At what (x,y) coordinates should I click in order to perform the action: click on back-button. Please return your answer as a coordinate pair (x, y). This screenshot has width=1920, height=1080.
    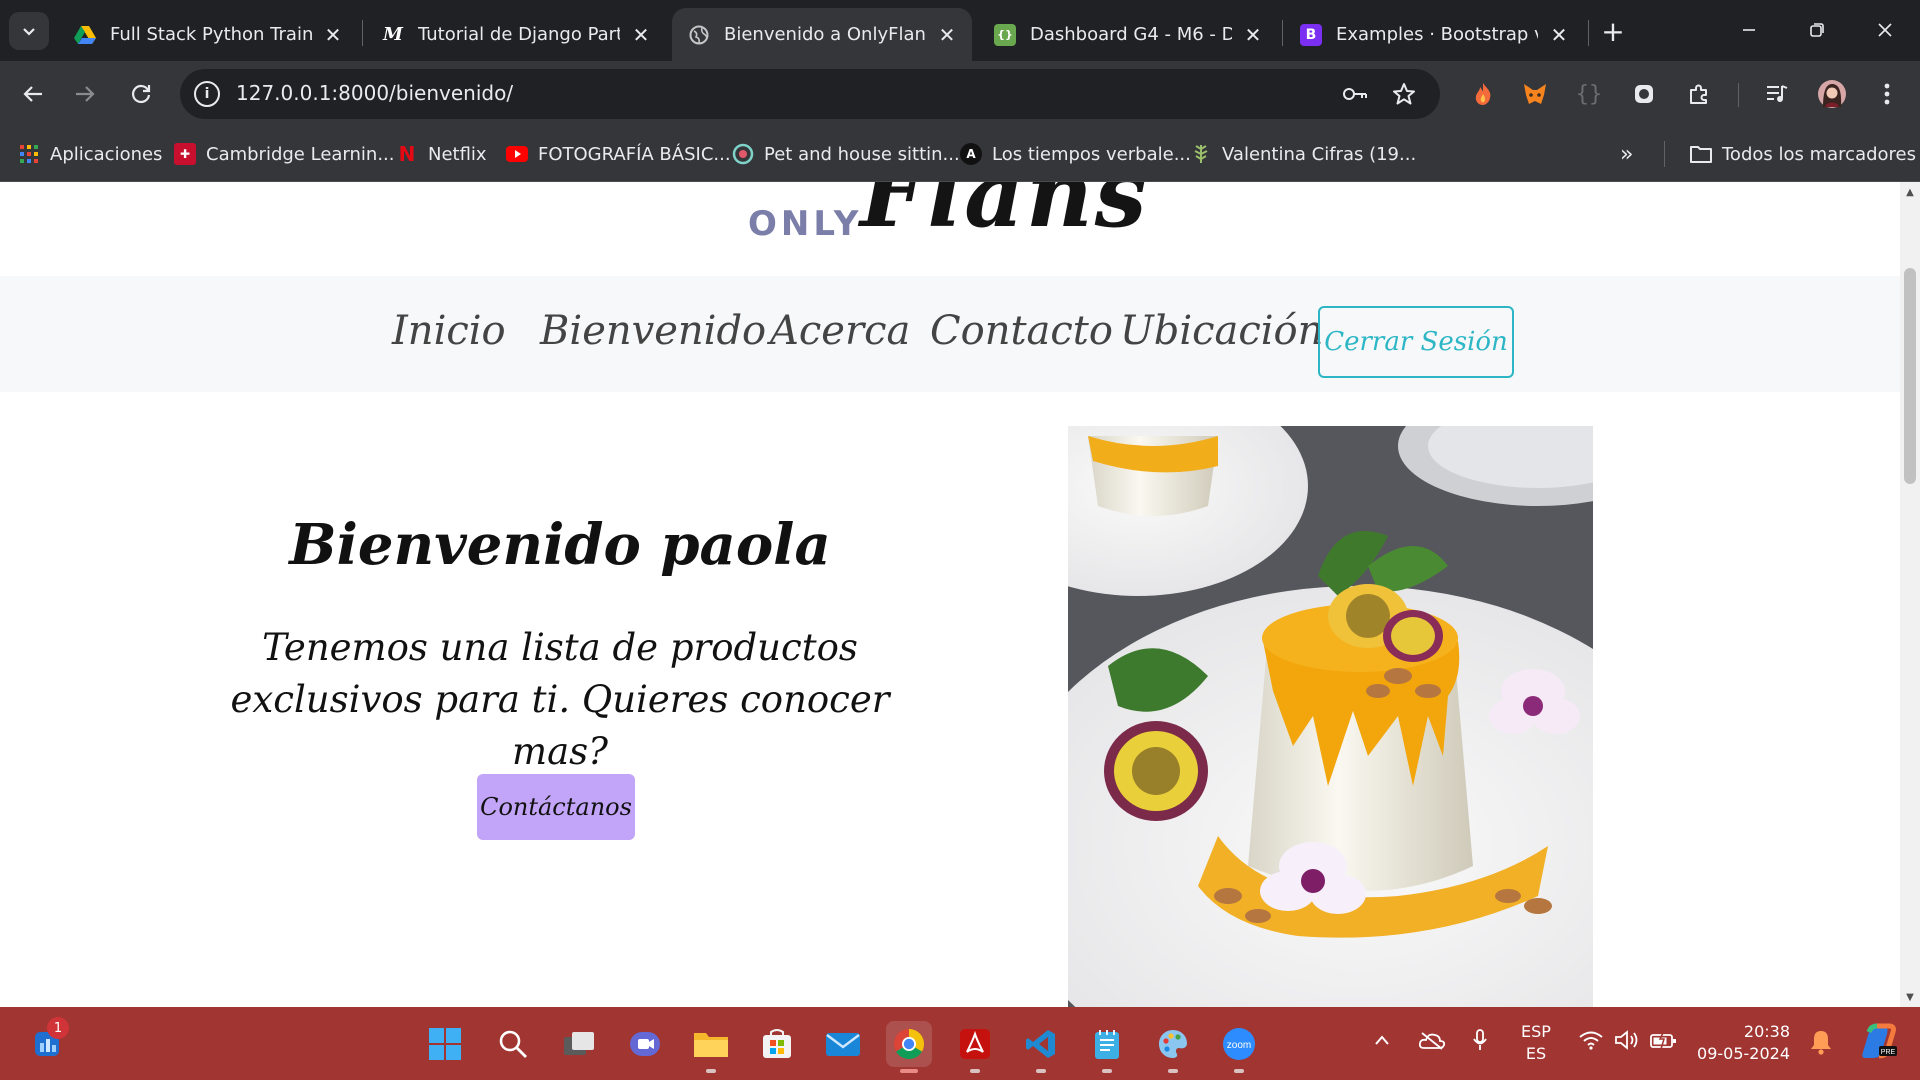
    Looking at the image, I should click on (33, 94).